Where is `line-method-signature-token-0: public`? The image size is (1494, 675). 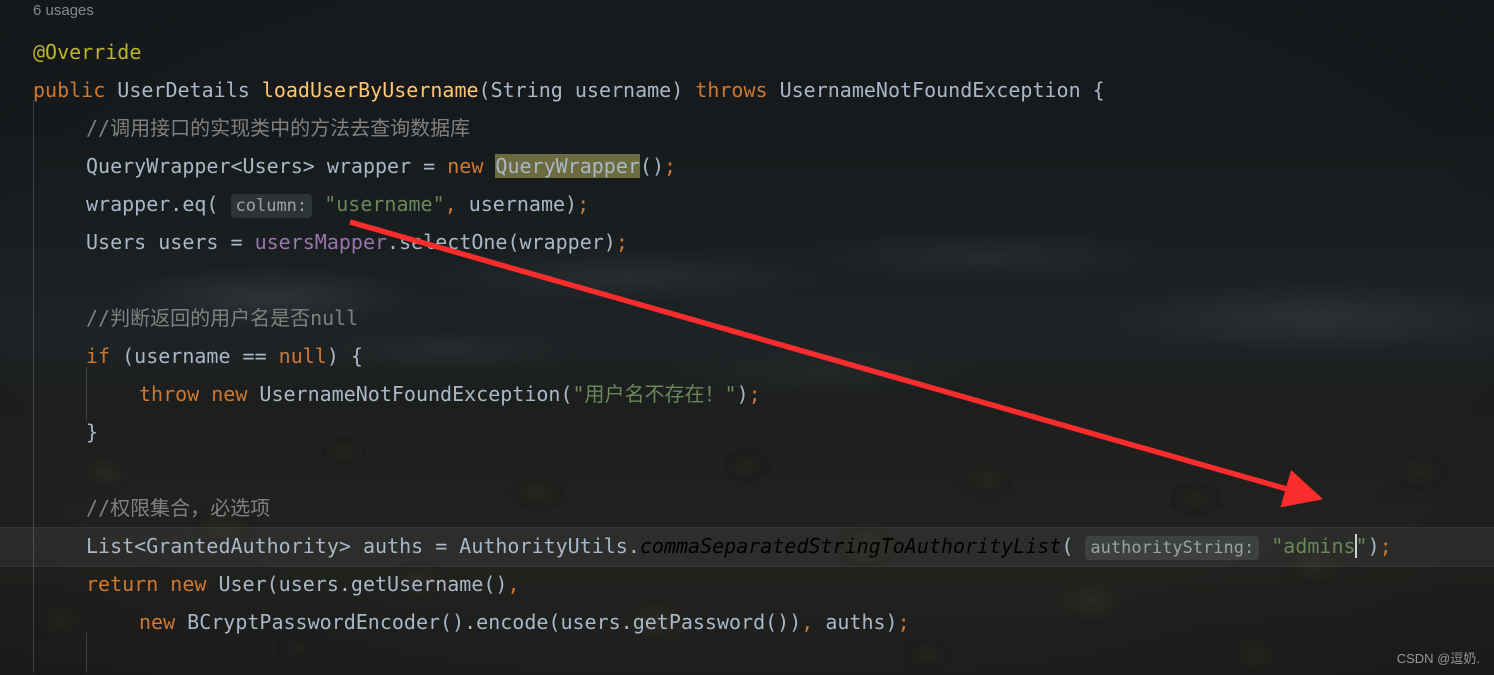
line-method-signature-token-0: public is located at coordinates (75, 90).